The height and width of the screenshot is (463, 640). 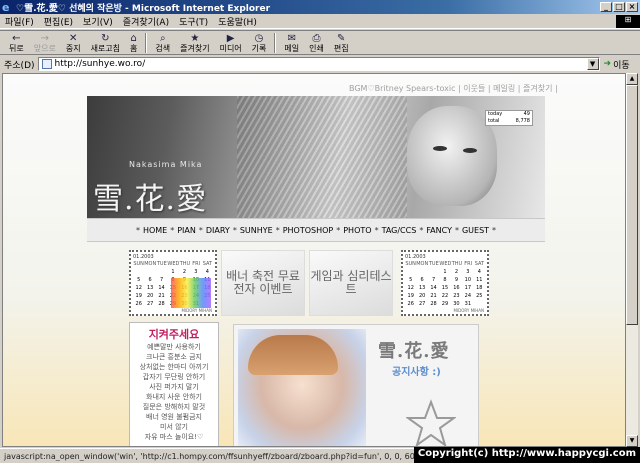 I want to click on day-cell: 6, so click(x=422, y=280).